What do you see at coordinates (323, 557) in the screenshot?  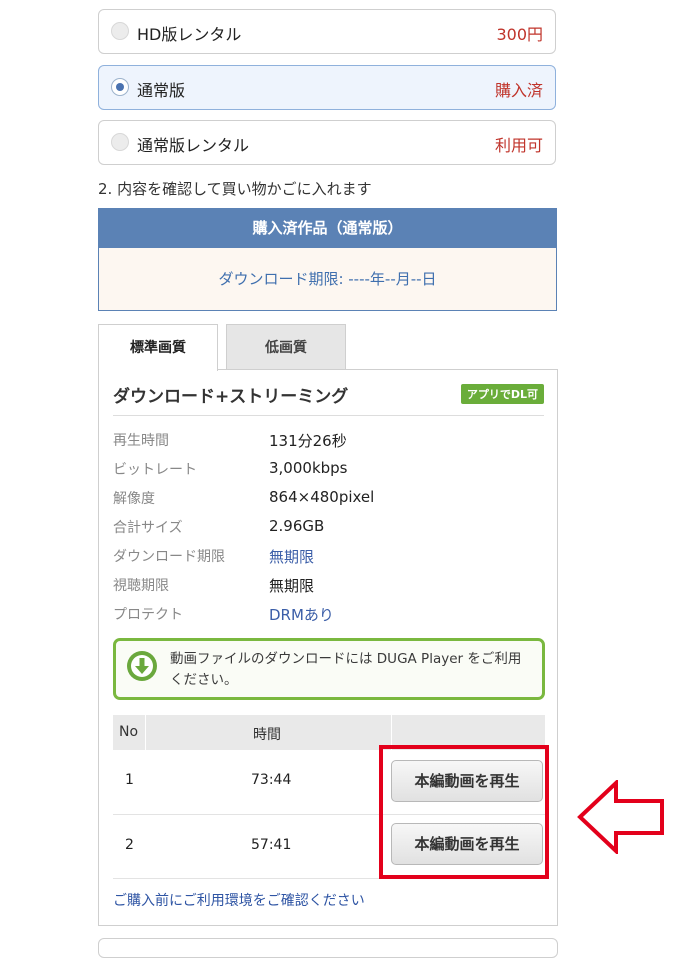 I see `spec-row: ダウンロード期限 無期限` at bounding box center [323, 557].